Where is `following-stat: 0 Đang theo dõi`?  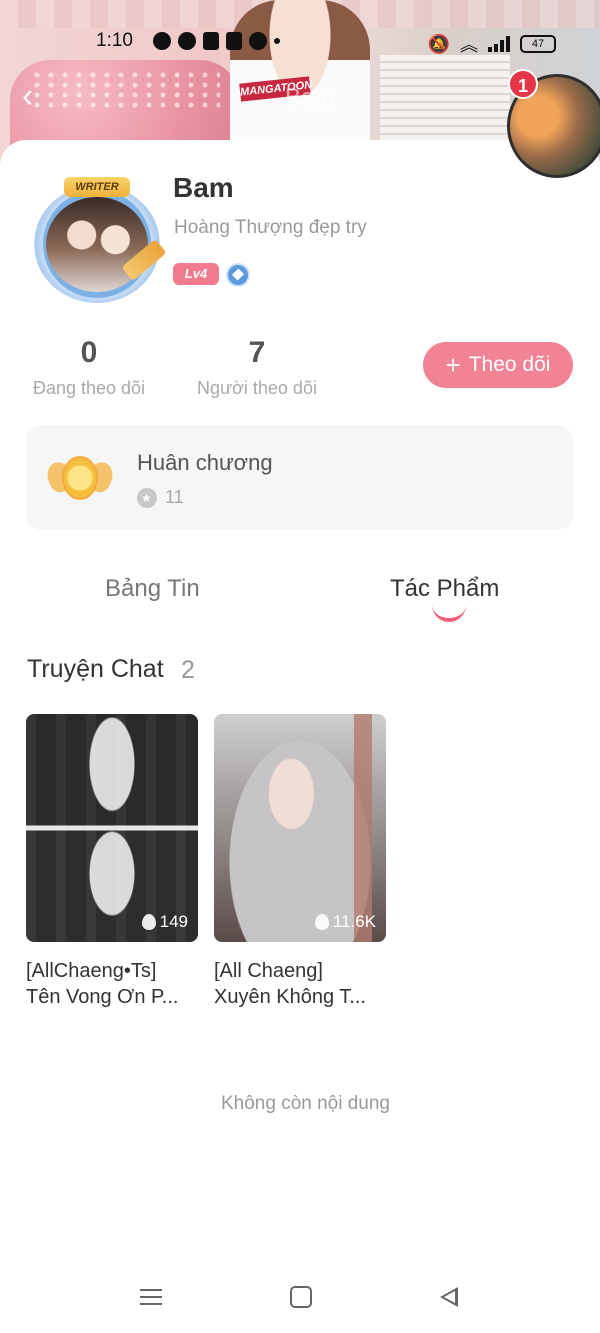
following-stat: 0 Đang theo dõi is located at coordinates (89, 367).